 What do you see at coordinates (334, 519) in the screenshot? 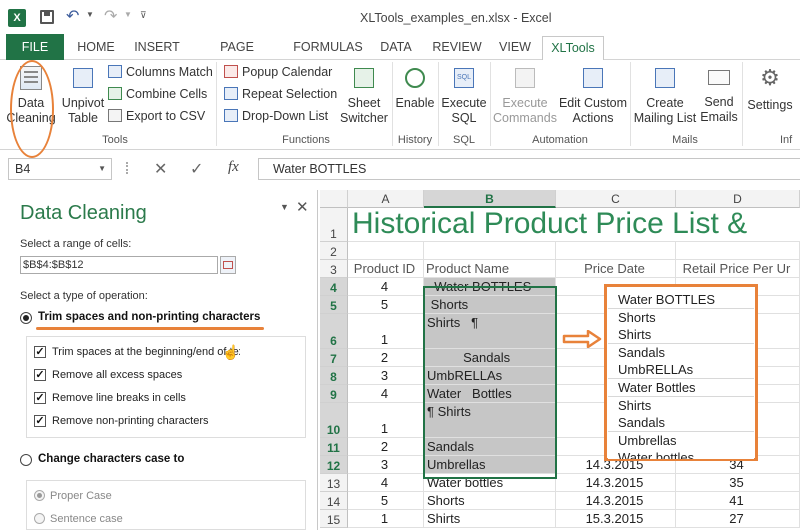
I see `row-header: 15` at bounding box center [334, 519].